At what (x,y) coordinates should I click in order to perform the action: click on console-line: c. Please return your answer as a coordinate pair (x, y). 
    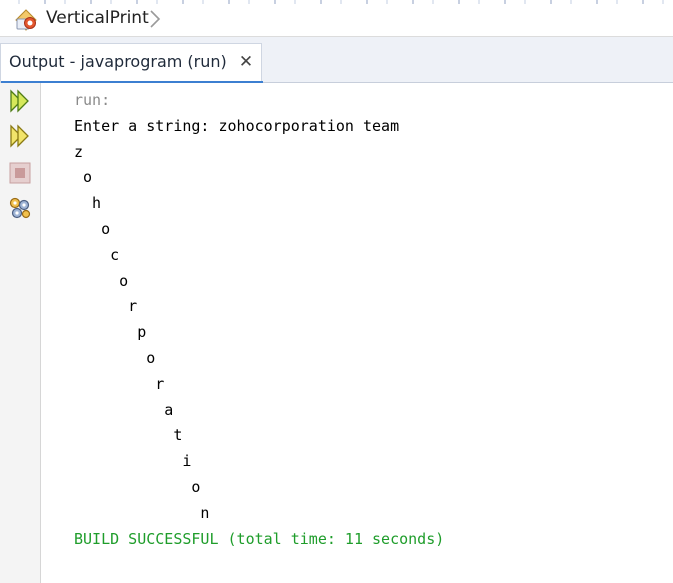
    Looking at the image, I should click on (97, 254).